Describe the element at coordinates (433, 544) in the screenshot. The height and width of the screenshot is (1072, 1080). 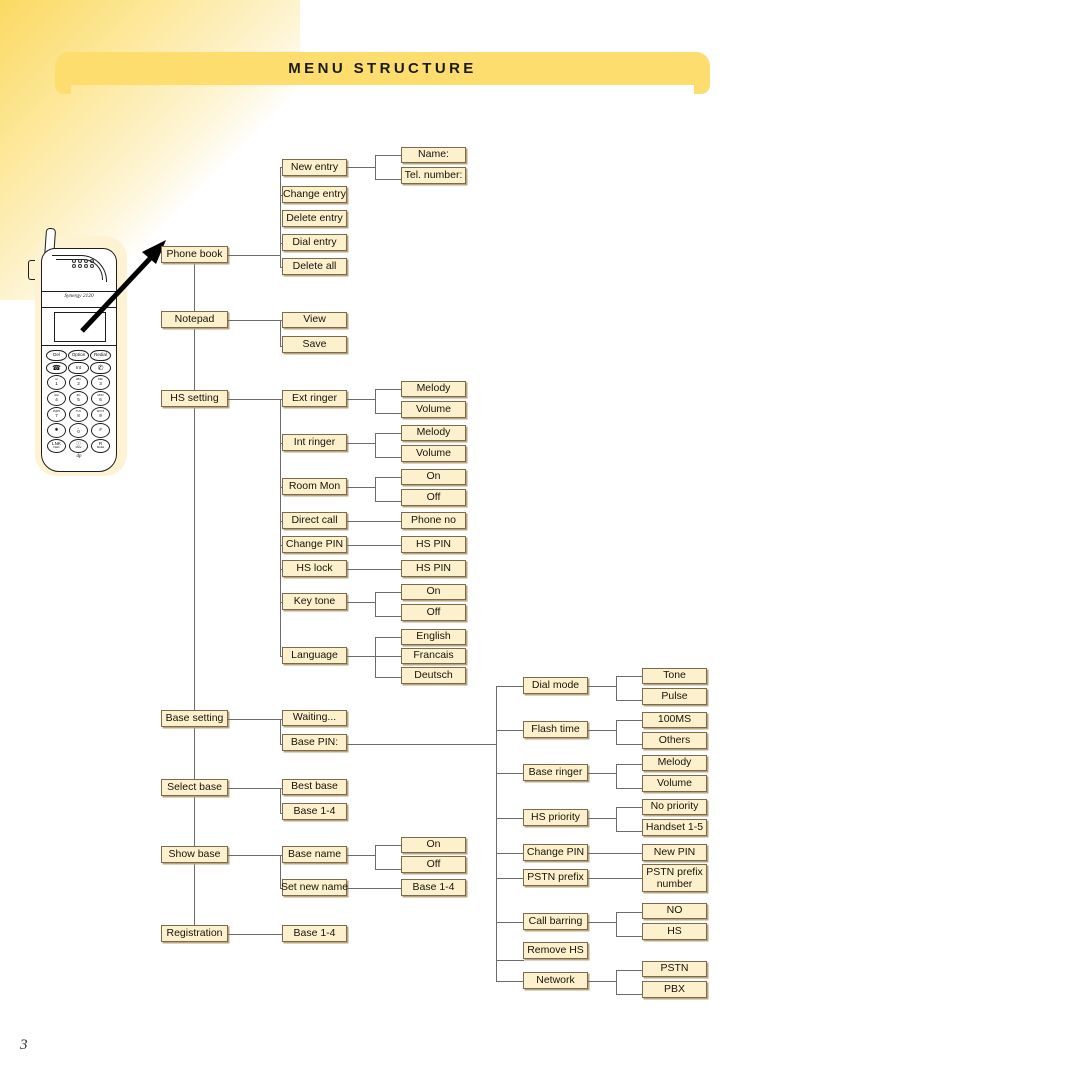
I see `node-hs-pin-change: HS PIN` at that location.